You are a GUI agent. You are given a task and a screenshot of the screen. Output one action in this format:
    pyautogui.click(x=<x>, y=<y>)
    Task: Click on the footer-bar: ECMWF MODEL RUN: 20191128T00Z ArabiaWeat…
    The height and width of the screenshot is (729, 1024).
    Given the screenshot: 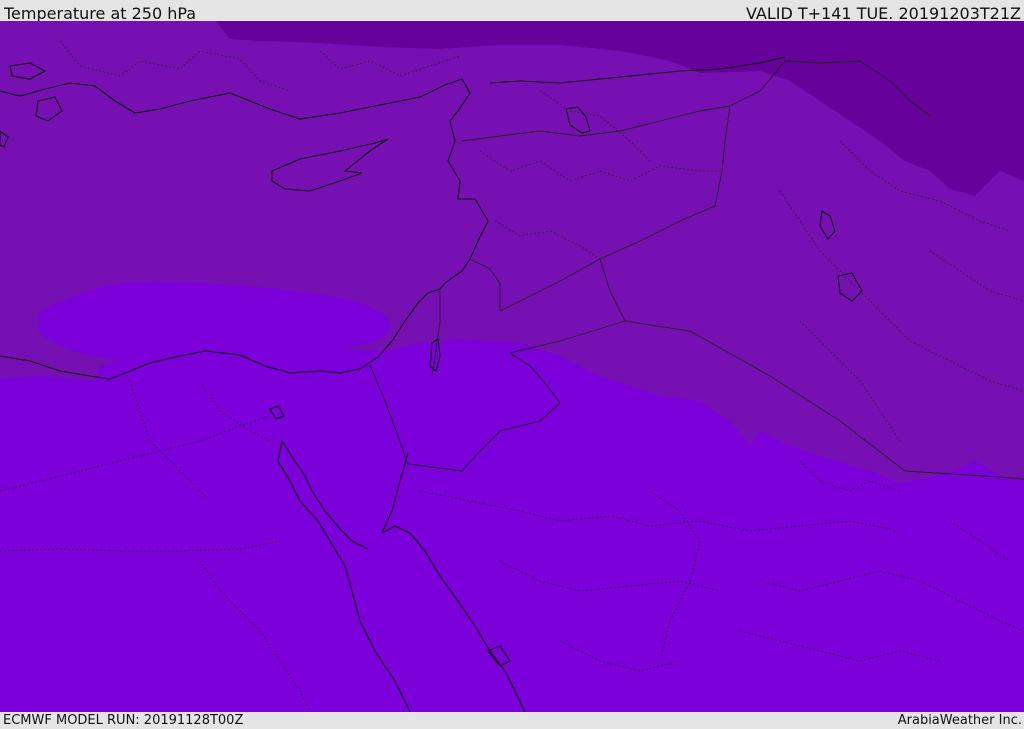 What is the action you would take?
    pyautogui.click(x=512, y=720)
    